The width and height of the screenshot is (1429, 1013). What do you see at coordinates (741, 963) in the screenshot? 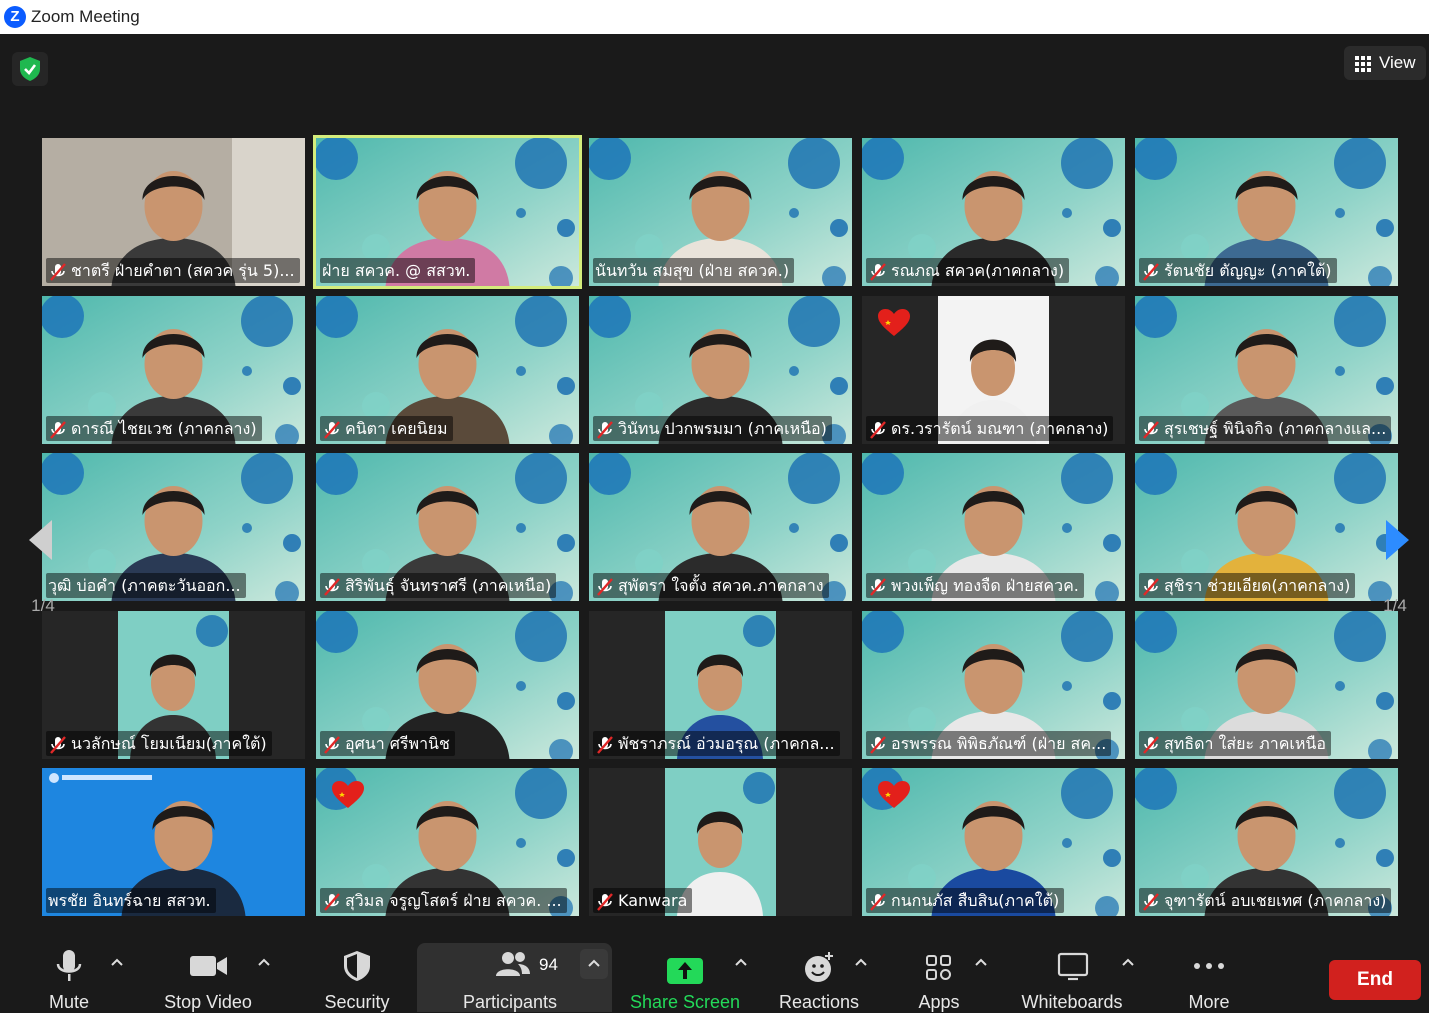
I see `share-options-chevron-icon` at bounding box center [741, 963].